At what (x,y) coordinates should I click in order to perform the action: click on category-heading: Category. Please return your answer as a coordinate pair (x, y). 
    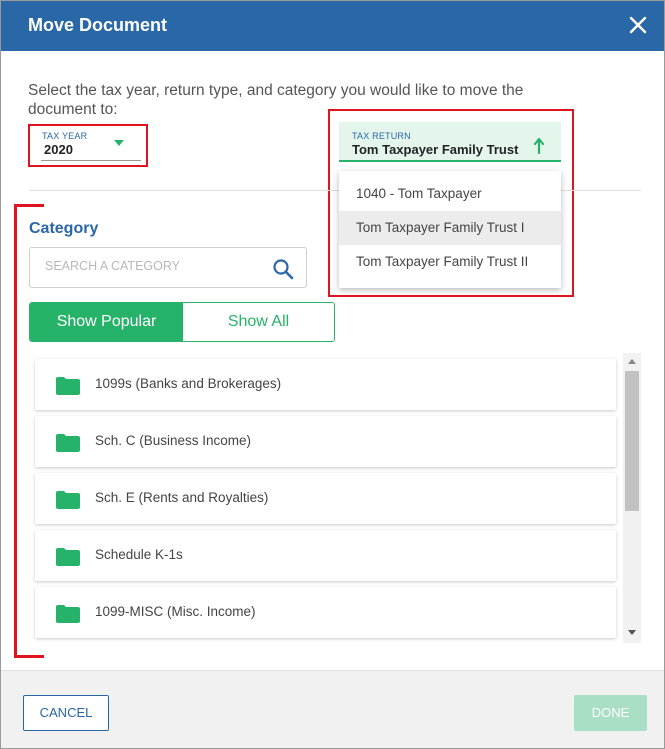
    Looking at the image, I should click on (64, 228).